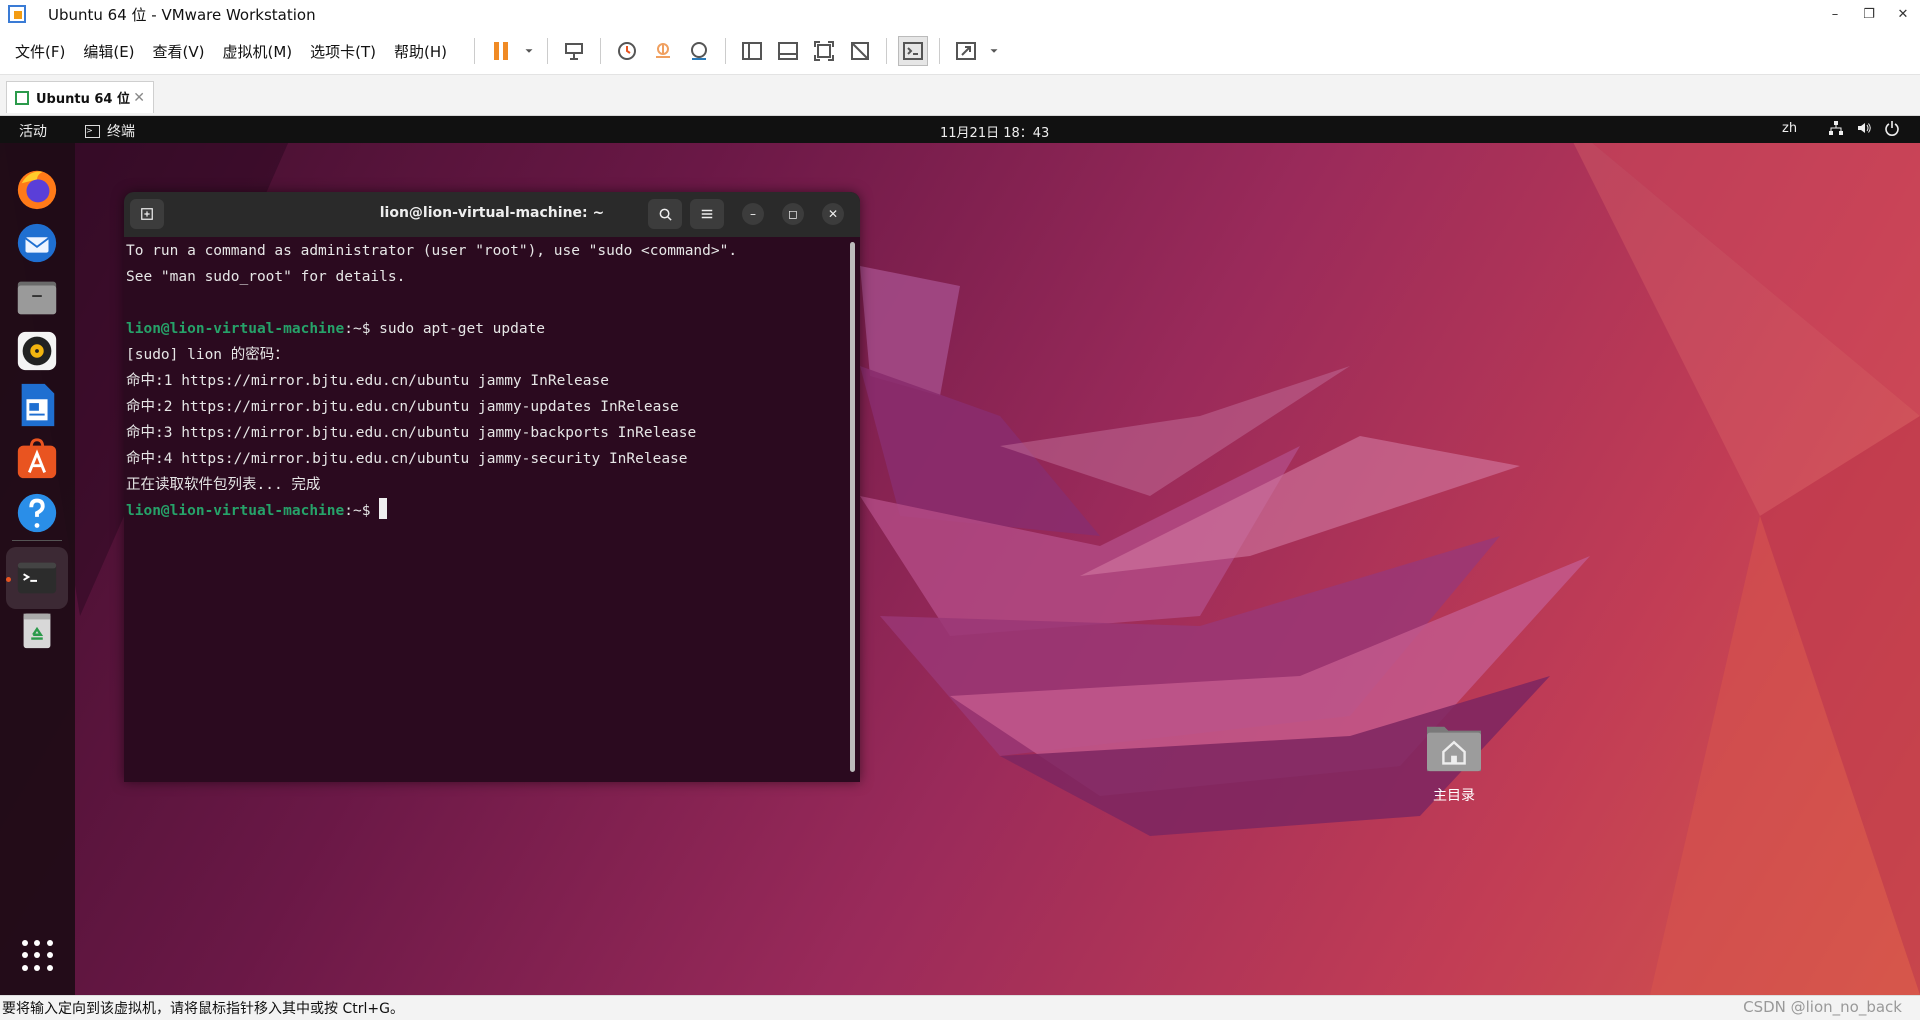 This screenshot has width=1920, height=1020. What do you see at coordinates (574, 51) in the screenshot?
I see `send-ctrl-alt-del-icon` at bounding box center [574, 51].